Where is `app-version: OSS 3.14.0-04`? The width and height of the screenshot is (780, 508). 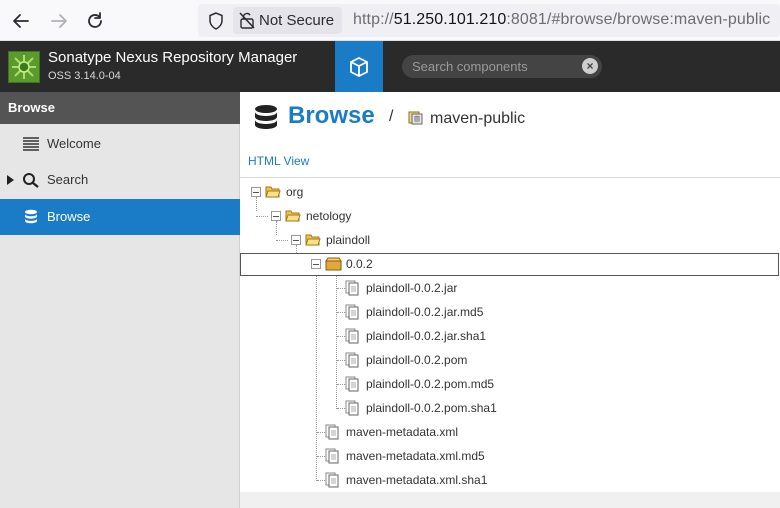
app-version: OSS 3.14.0-04 is located at coordinates (84, 76).